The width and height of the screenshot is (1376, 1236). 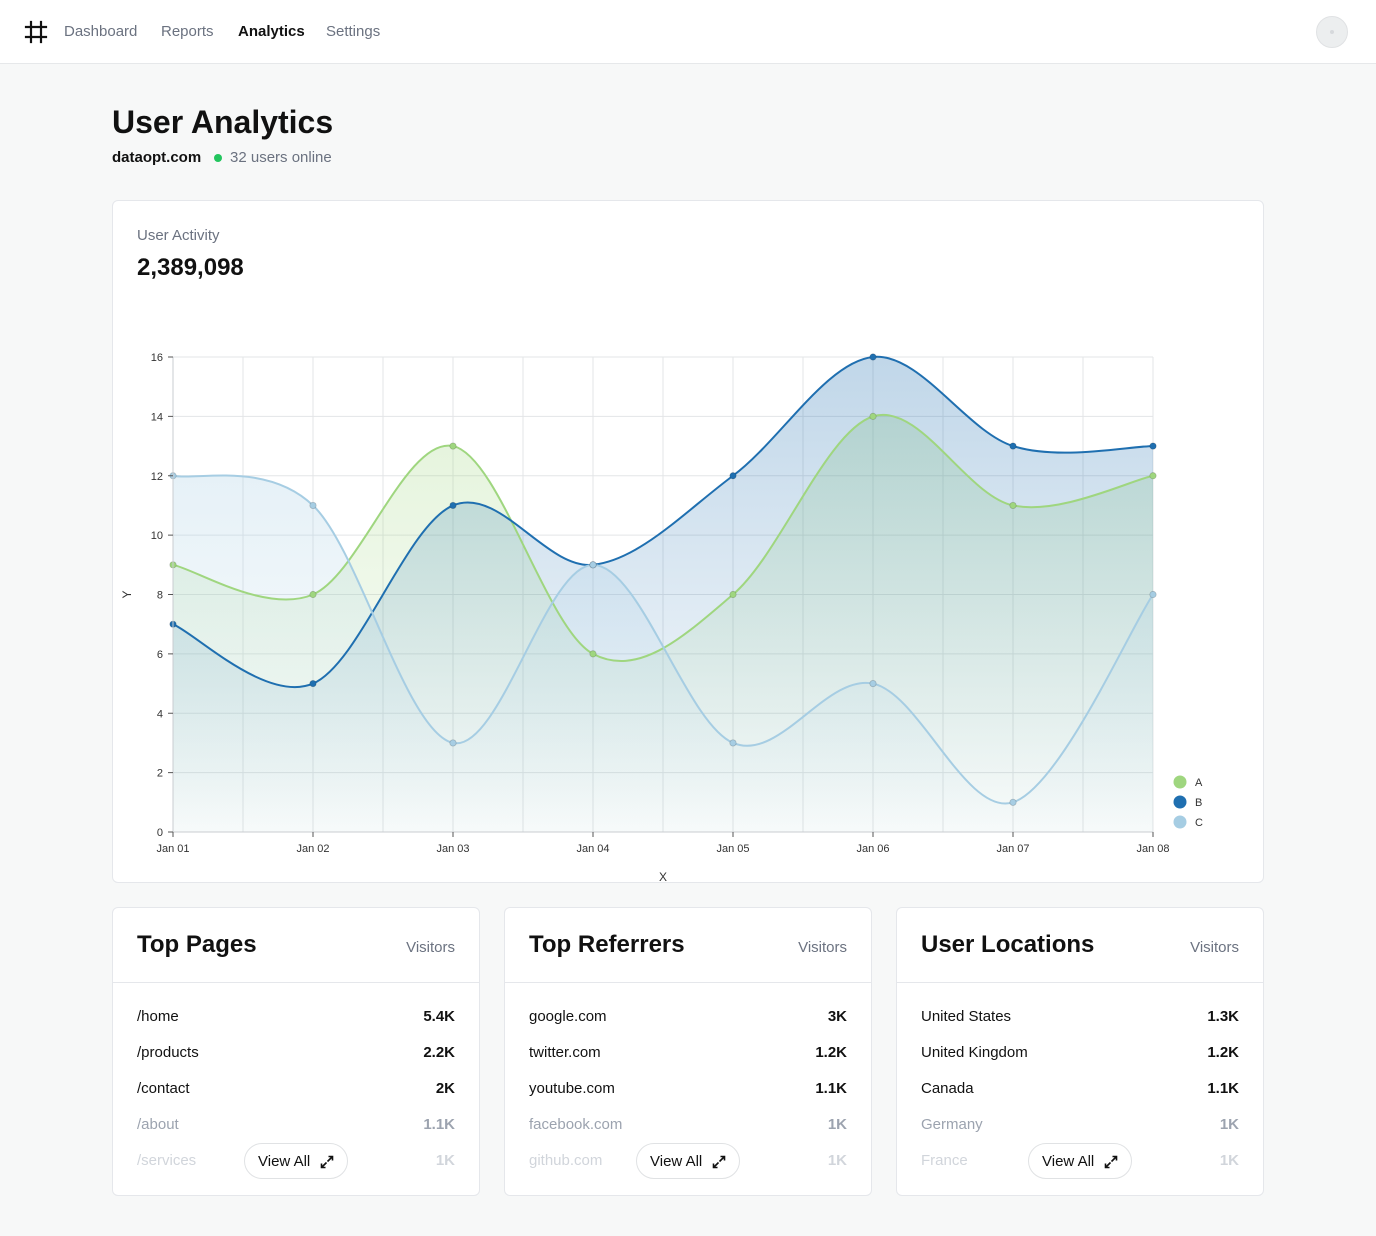 I want to click on top-nav: Dashboard Reports Analytics Settings, so click(x=688, y=32).